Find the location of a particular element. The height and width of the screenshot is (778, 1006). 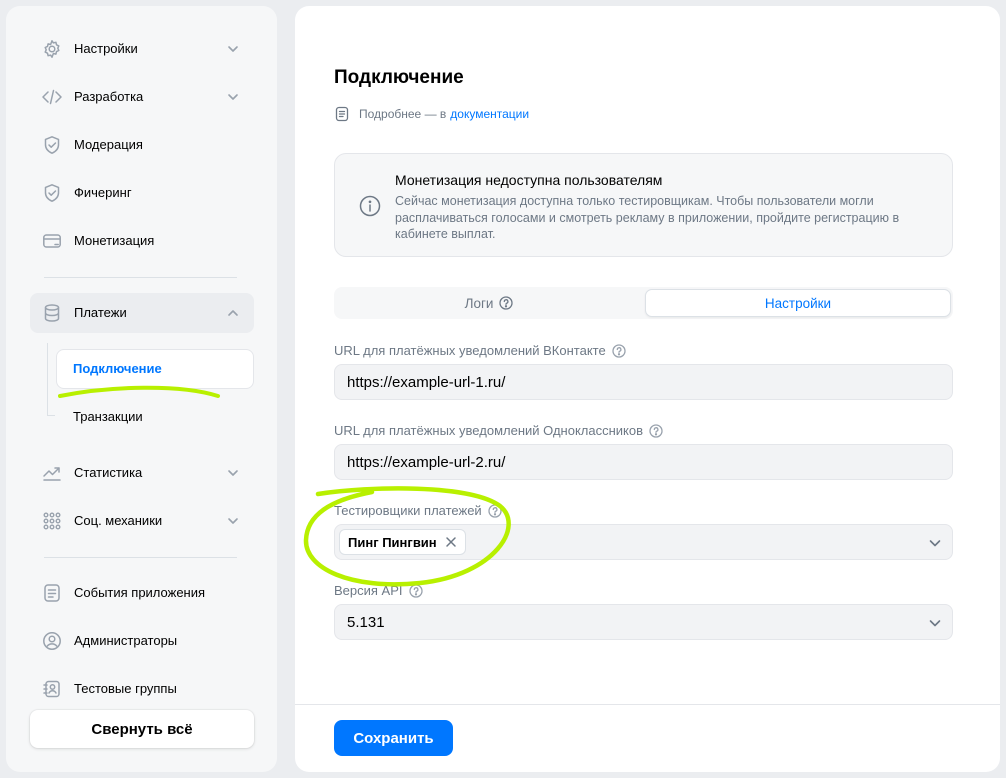

stats-icon is located at coordinates (52, 474).